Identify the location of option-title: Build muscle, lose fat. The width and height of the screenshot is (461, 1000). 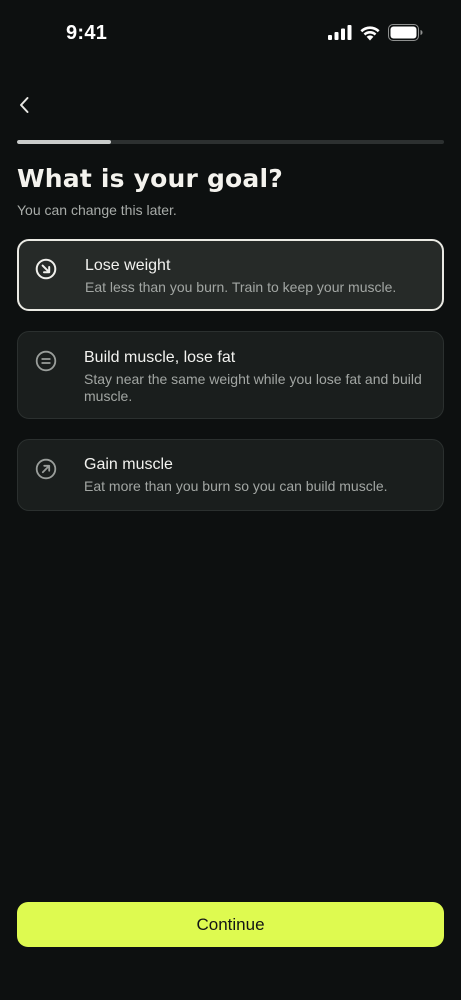
(160, 357).